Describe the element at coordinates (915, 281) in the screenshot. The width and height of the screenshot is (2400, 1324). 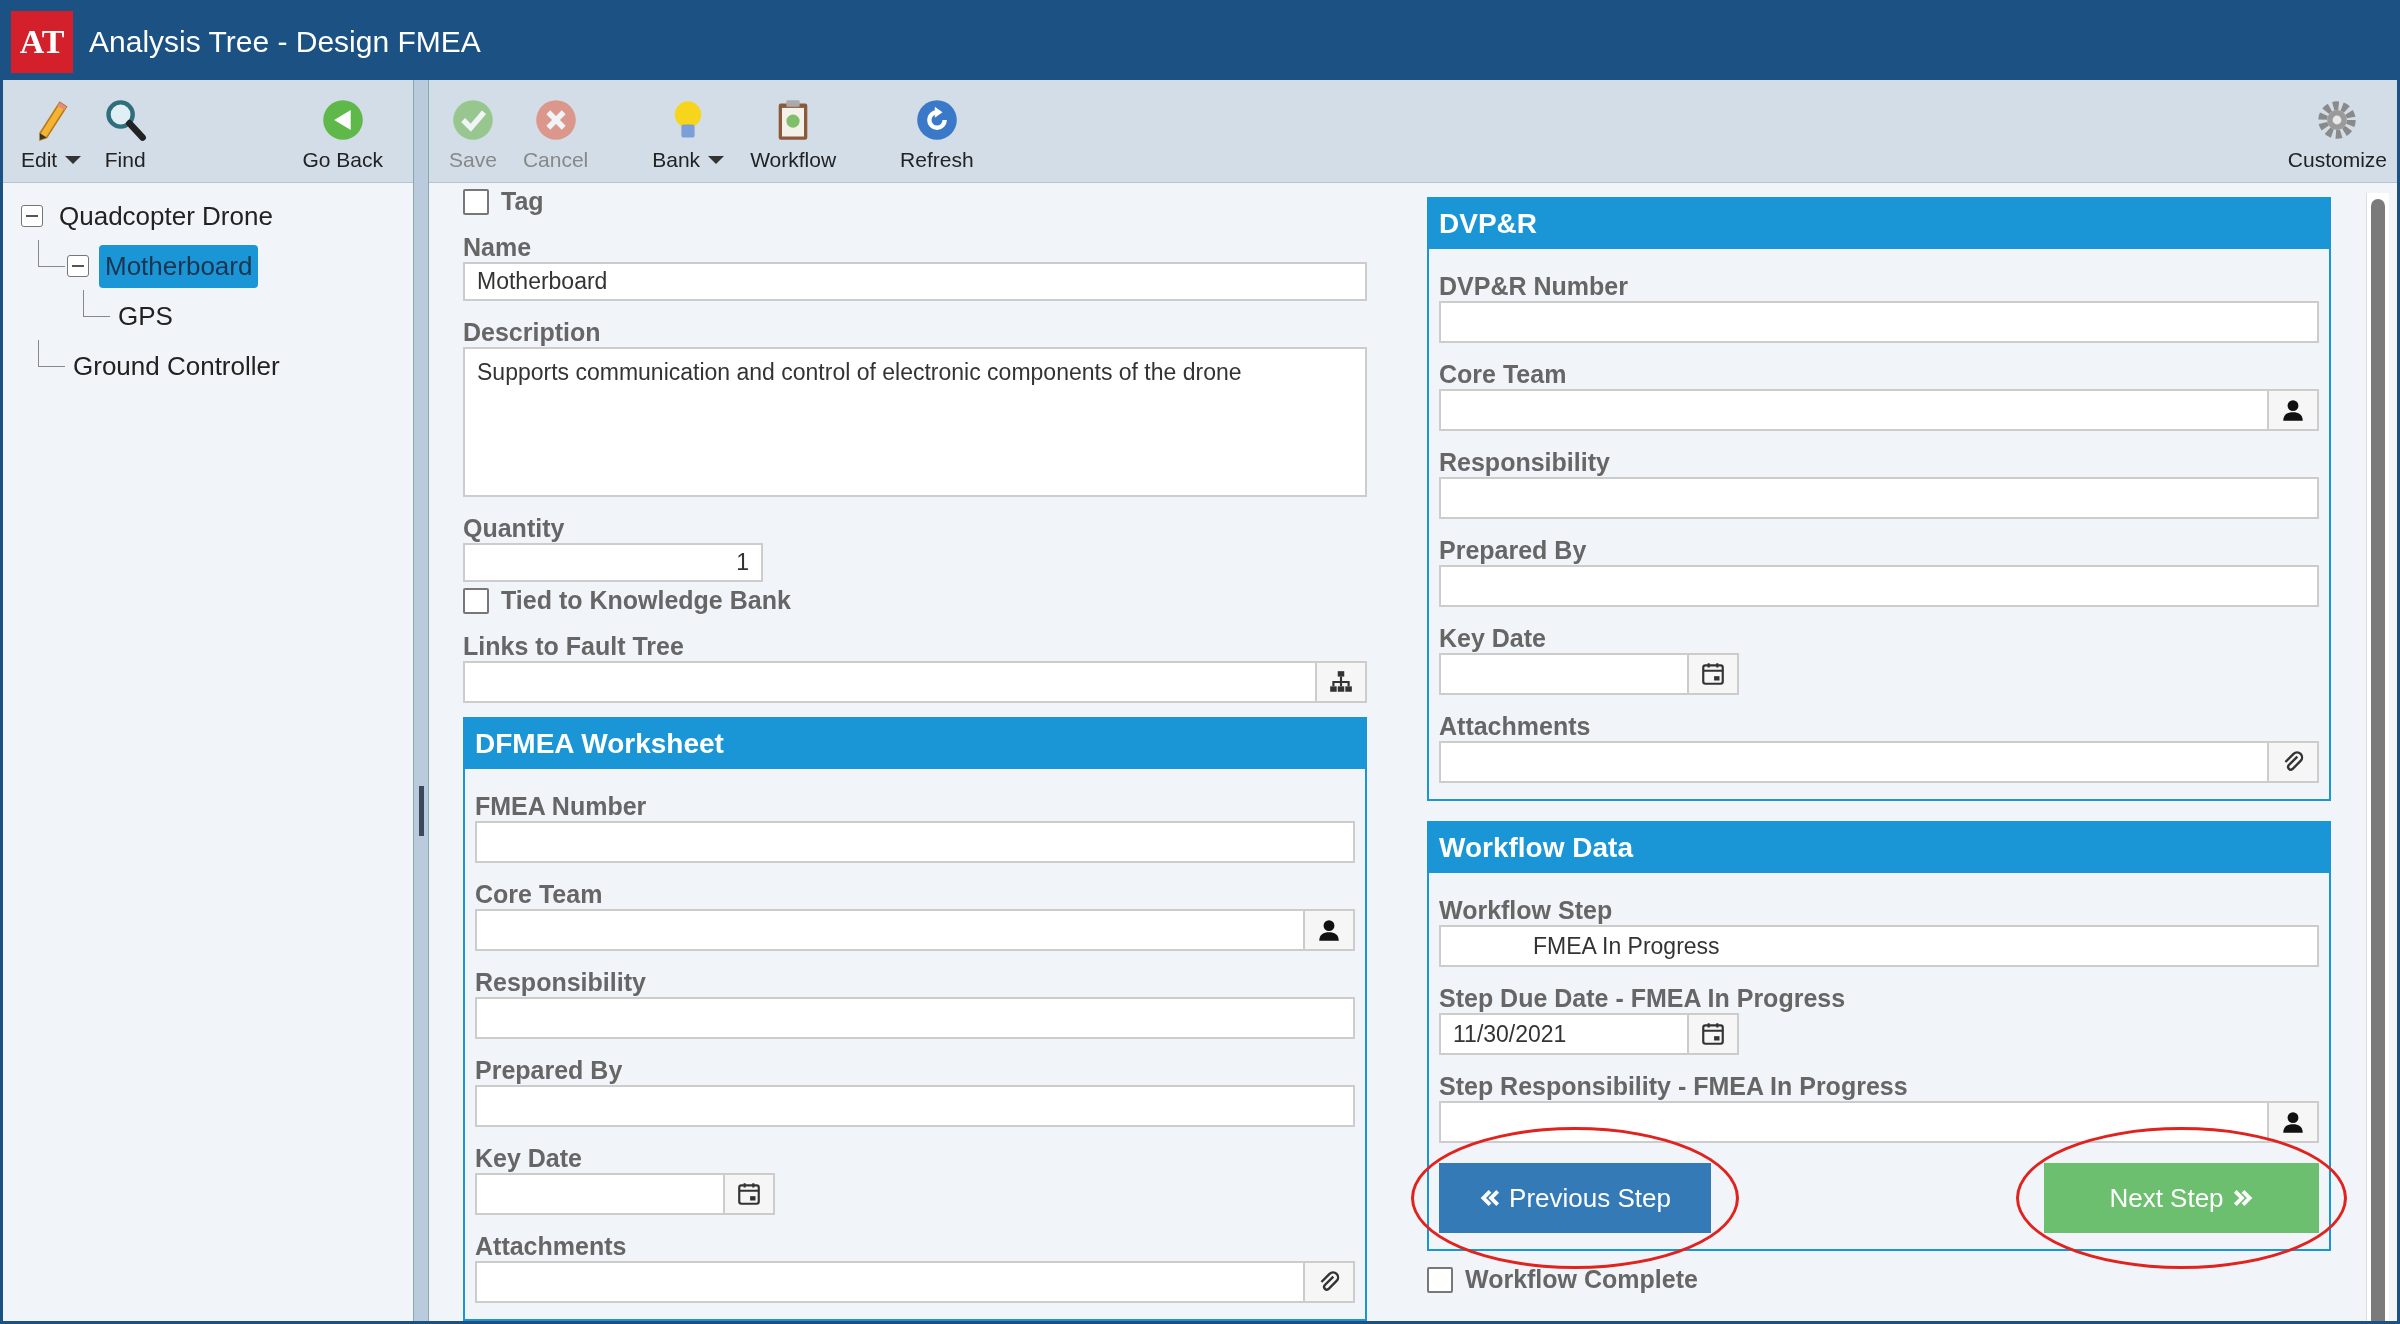
I see `name-field: Motherboard` at that location.